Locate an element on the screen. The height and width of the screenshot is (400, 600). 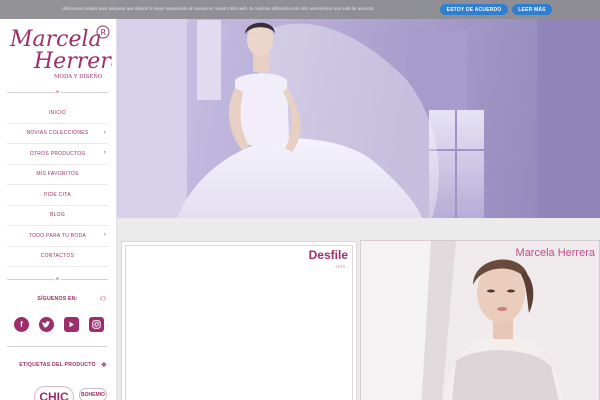
menu-item-label: MIS FAVORITOS is located at coordinates (57, 174).